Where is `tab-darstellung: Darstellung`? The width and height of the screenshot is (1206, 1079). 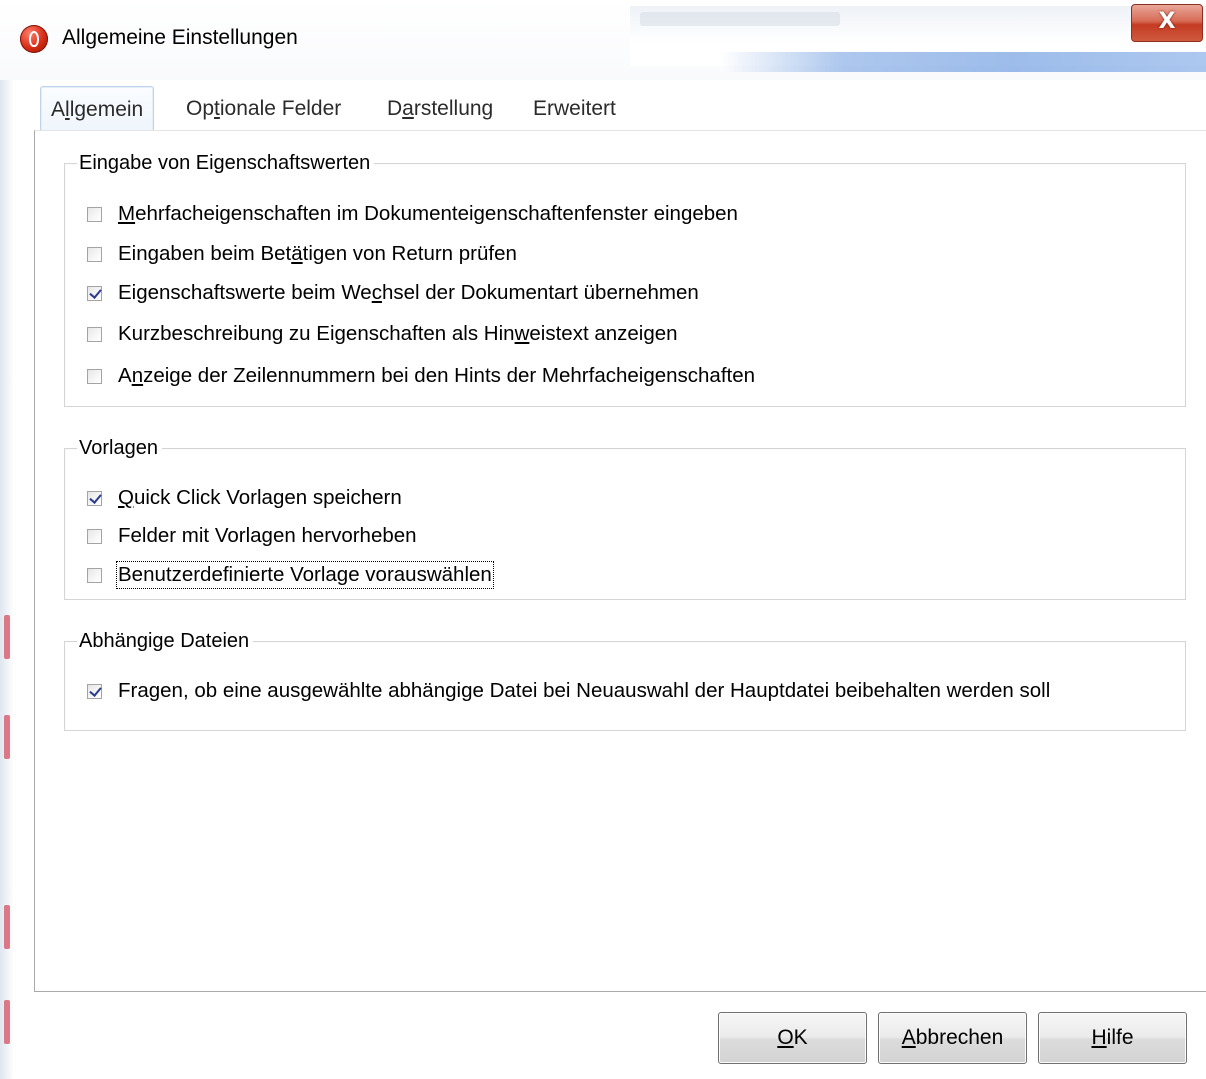 tab-darstellung: Darstellung is located at coordinates (440, 108).